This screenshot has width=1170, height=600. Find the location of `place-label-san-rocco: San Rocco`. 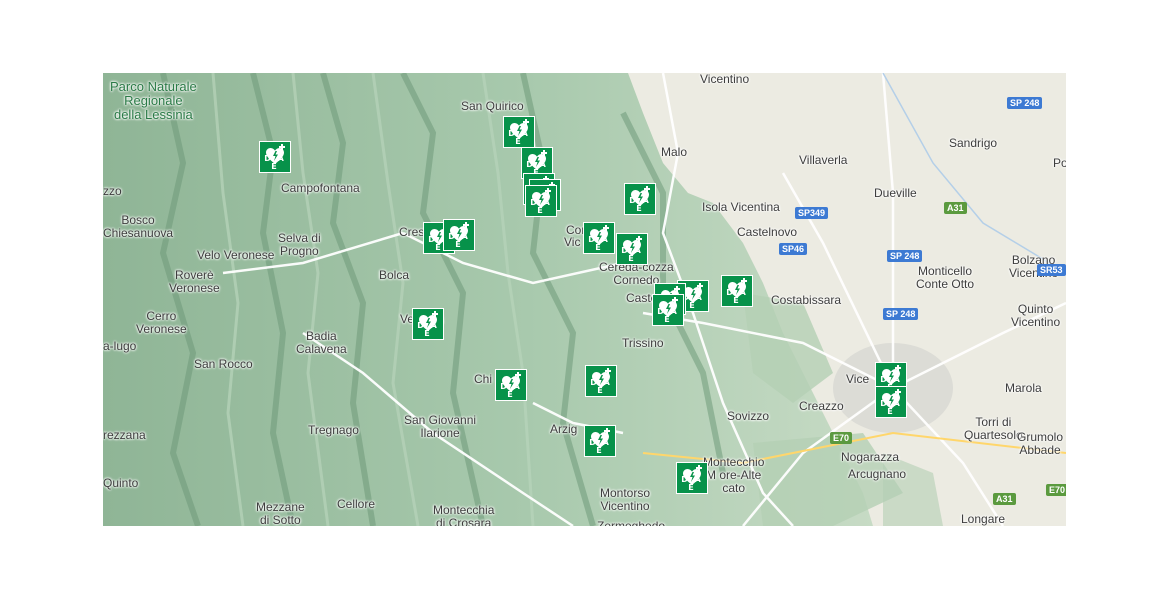

place-label-san-rocco: San Rocco is located at coordinates (223, 364).